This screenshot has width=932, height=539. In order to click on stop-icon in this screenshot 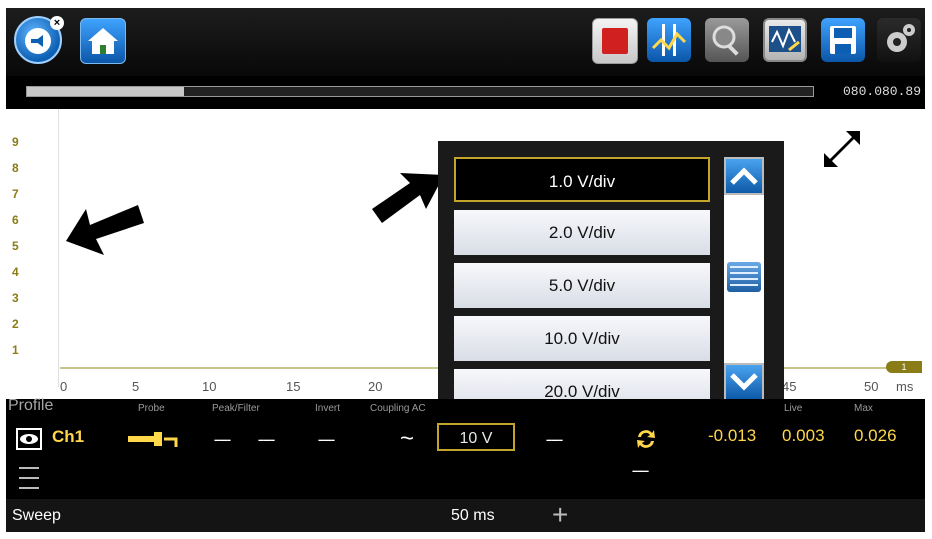, I will do `click(615, 41)`.